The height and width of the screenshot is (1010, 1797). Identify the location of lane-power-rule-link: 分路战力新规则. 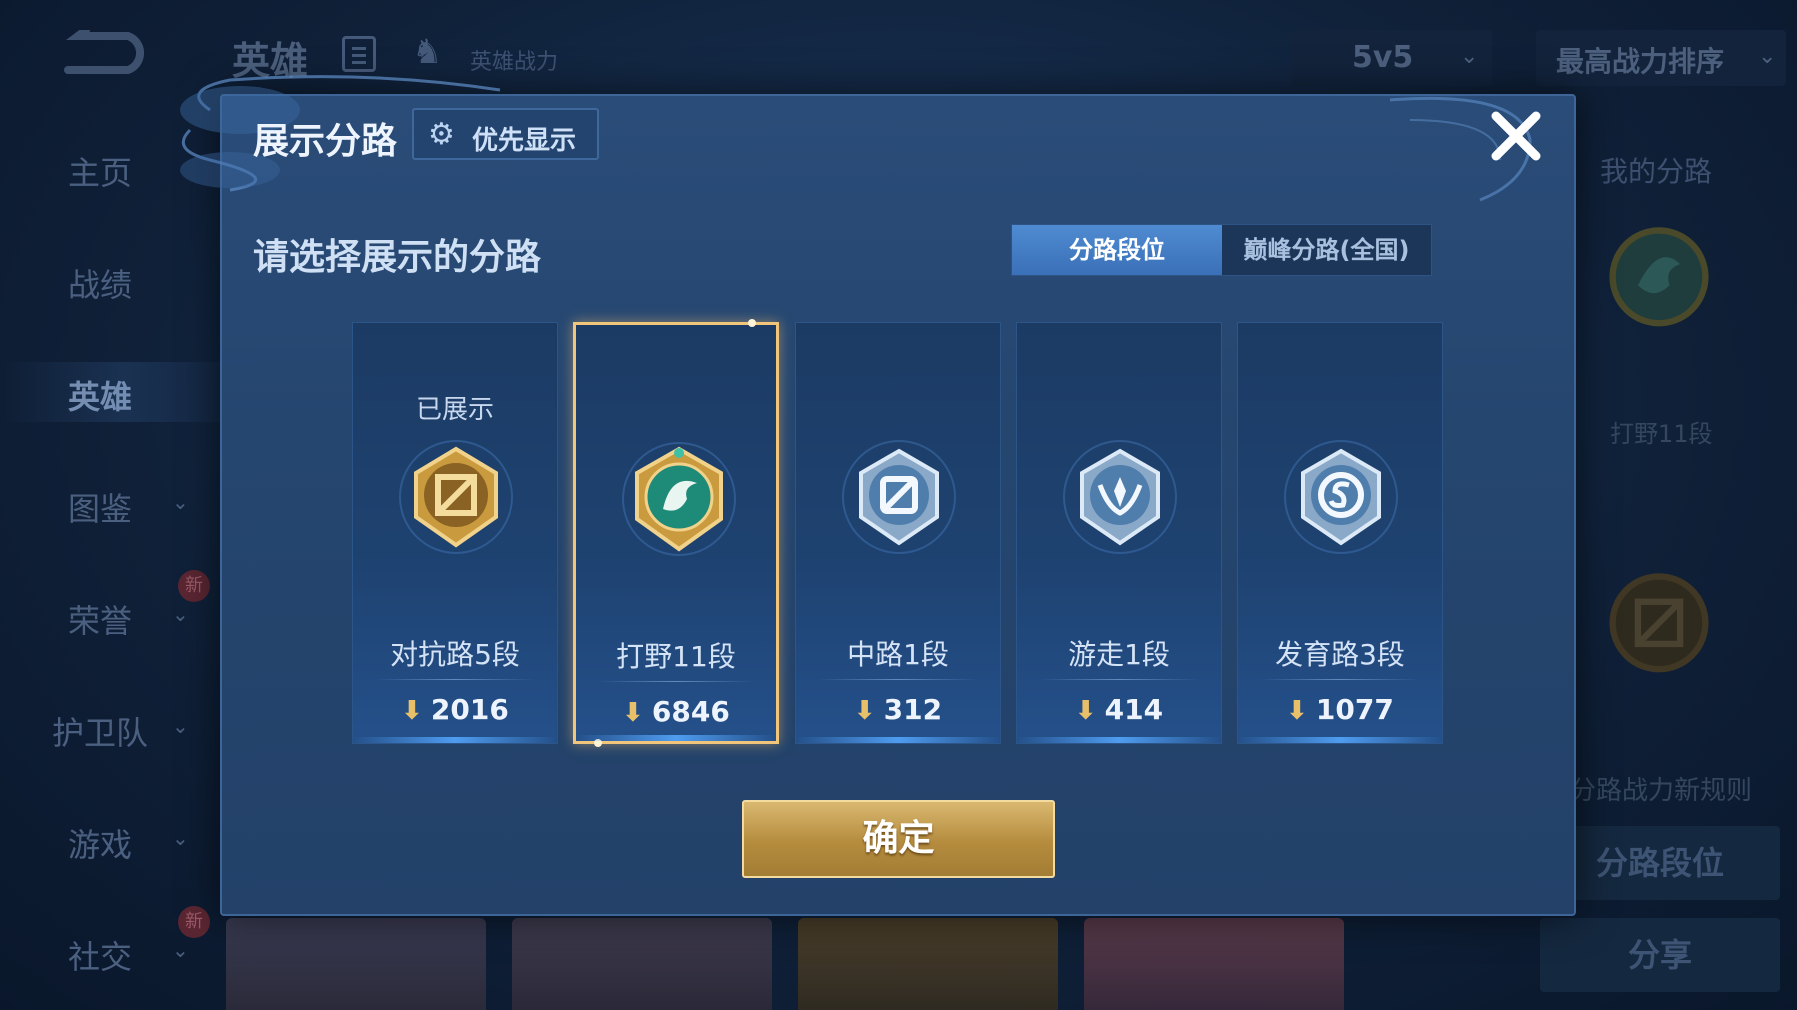
(1661, 788).